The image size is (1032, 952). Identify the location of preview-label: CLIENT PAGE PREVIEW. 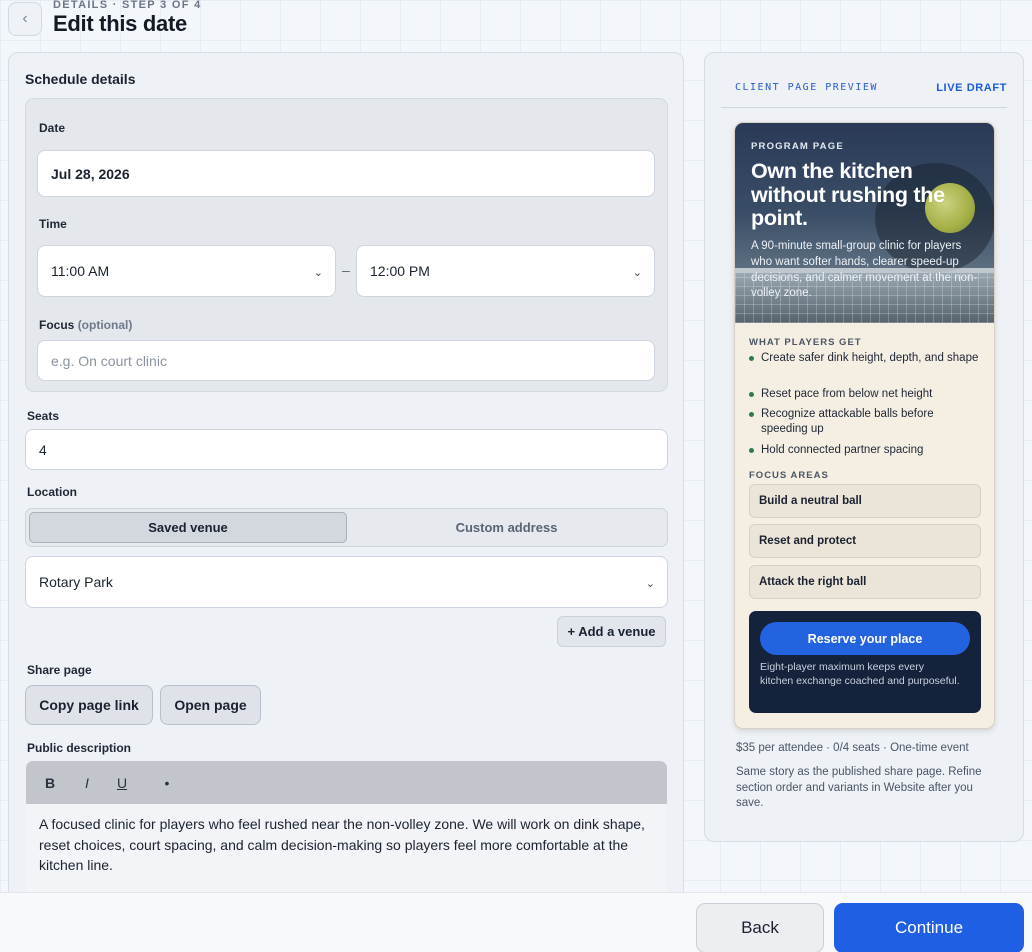
(806, 87).